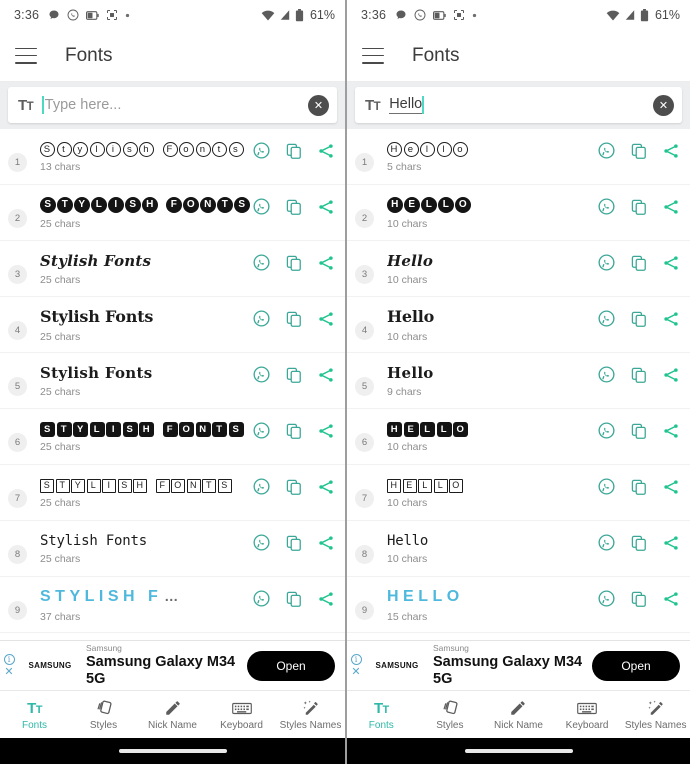 The height and width of the screenshot is (764, 690). I want to click on font-list-item: 3 Hello 10 chars, so click(518, 269).